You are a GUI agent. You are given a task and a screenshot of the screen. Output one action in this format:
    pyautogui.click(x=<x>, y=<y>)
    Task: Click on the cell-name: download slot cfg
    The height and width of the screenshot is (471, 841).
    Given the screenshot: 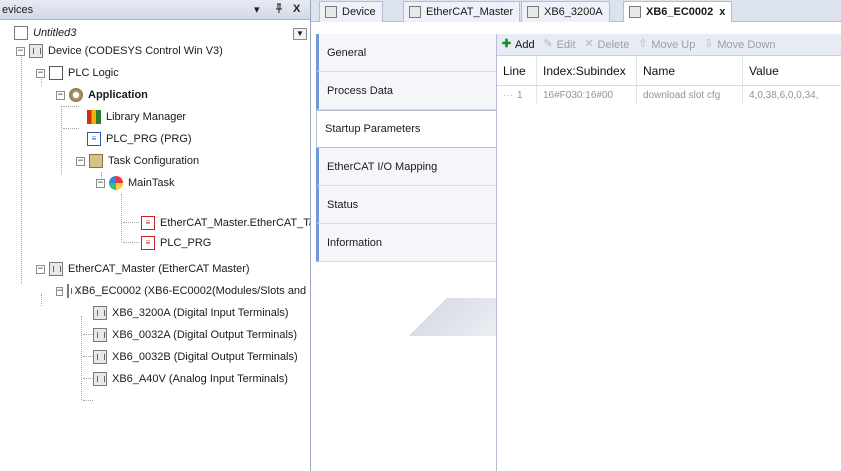 What is the action you would take?
    pyautogui.click(x=690, y=95)
    